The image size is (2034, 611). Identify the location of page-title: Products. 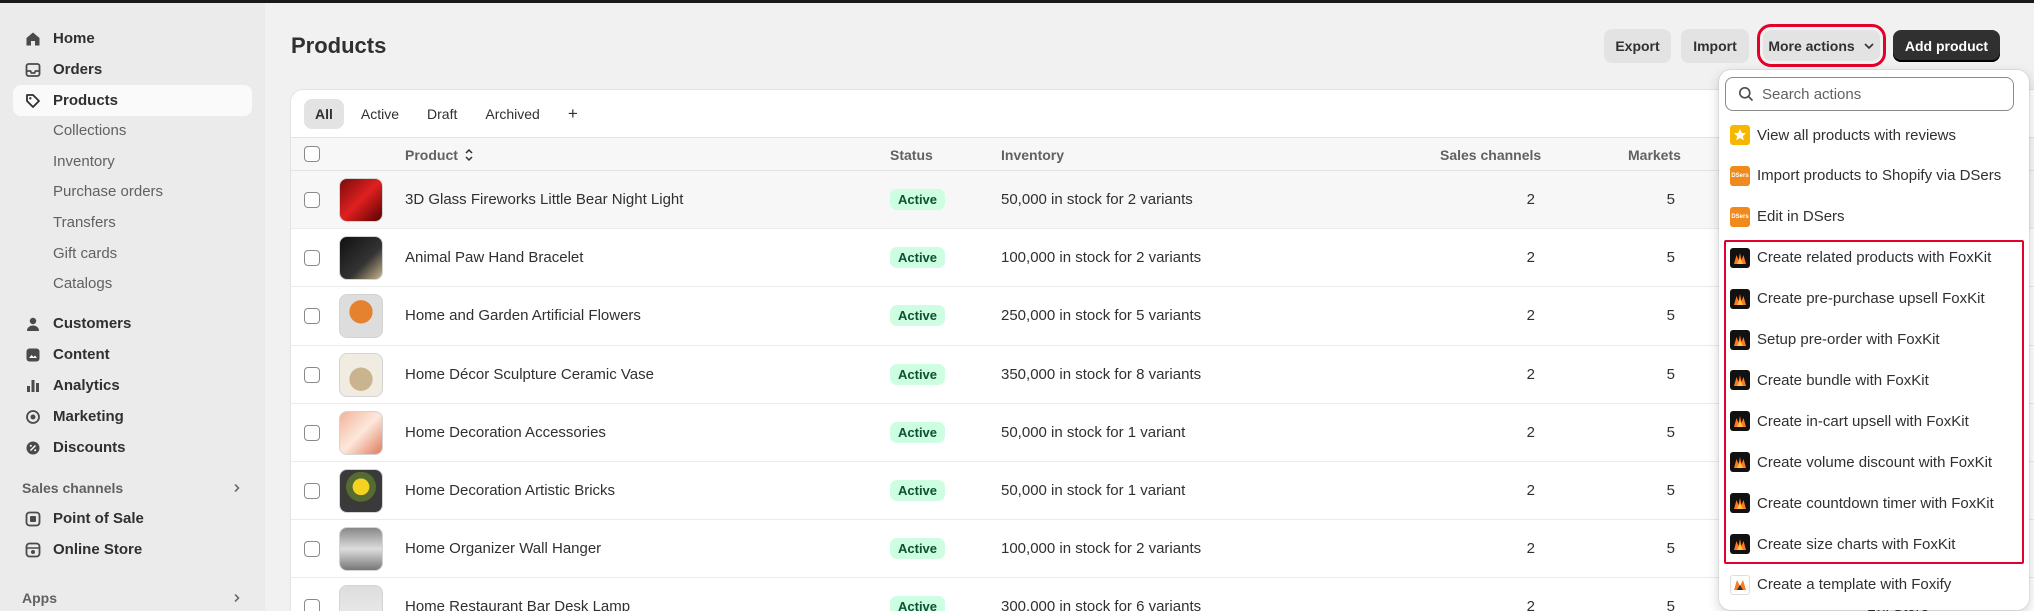
(339, 45).